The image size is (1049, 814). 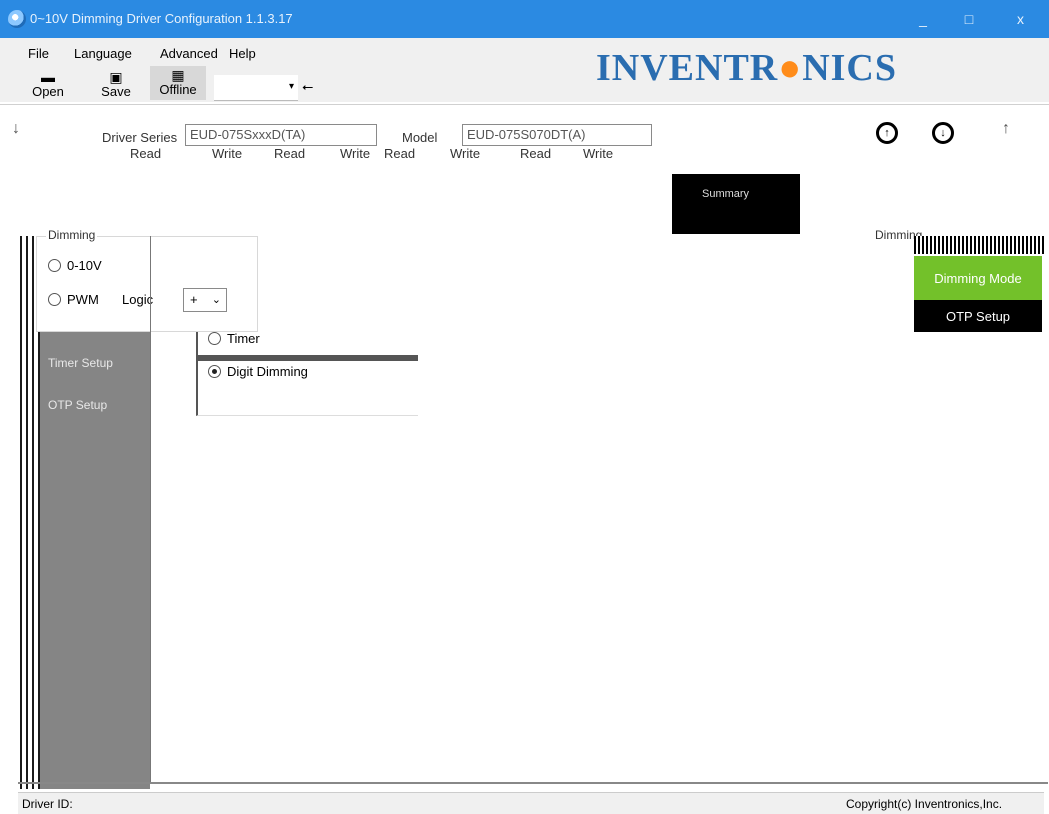 I want to click on download-icon: ↓, so click(x=943, y=133).